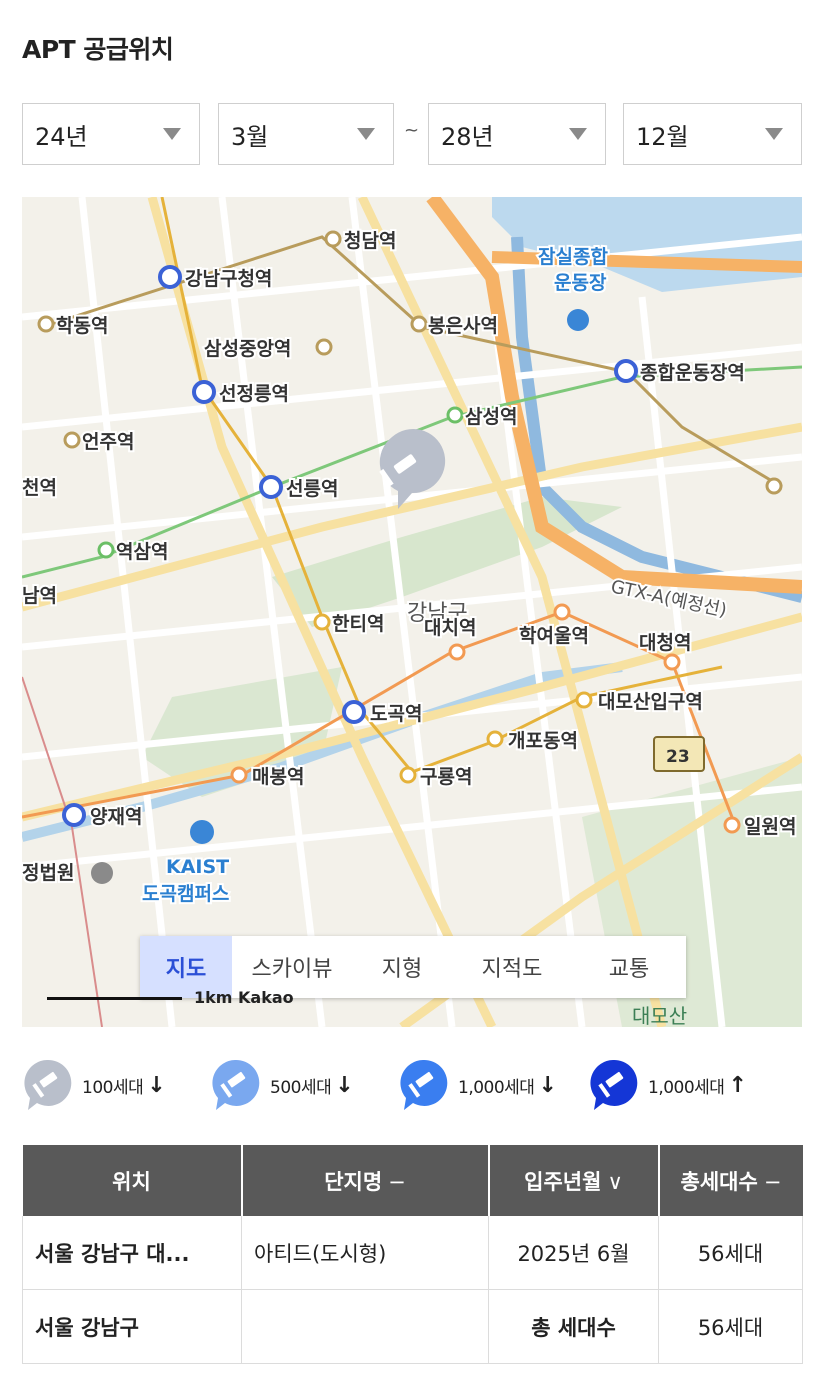 The height and width of the screenshot is (1391, 827). Describe the element at coordinates (512, 967) in the screenshot. I see `tab-cadastral: 지적도` at that location.